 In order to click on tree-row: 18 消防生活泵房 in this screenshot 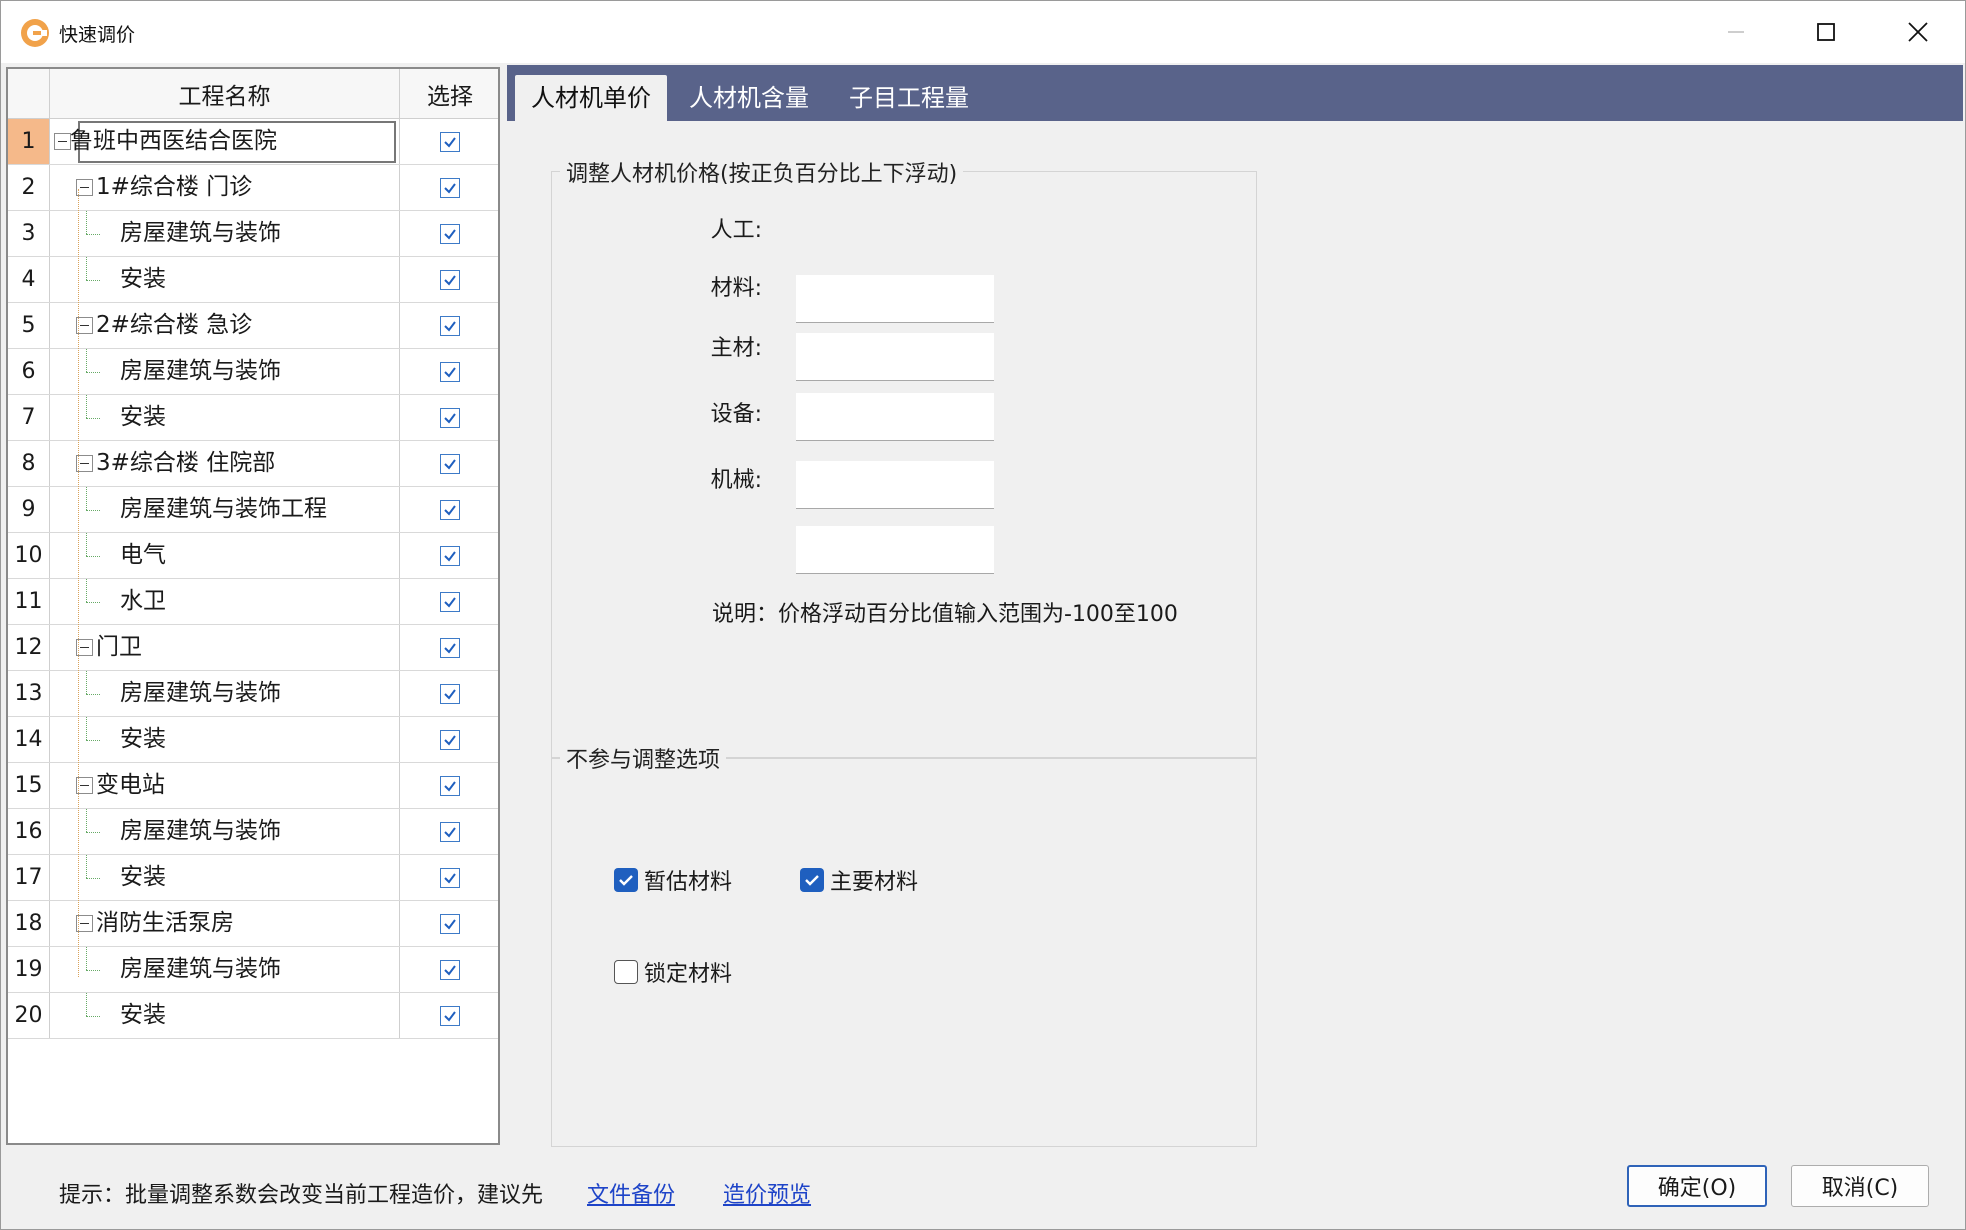, I will do `click(253, 924)`.